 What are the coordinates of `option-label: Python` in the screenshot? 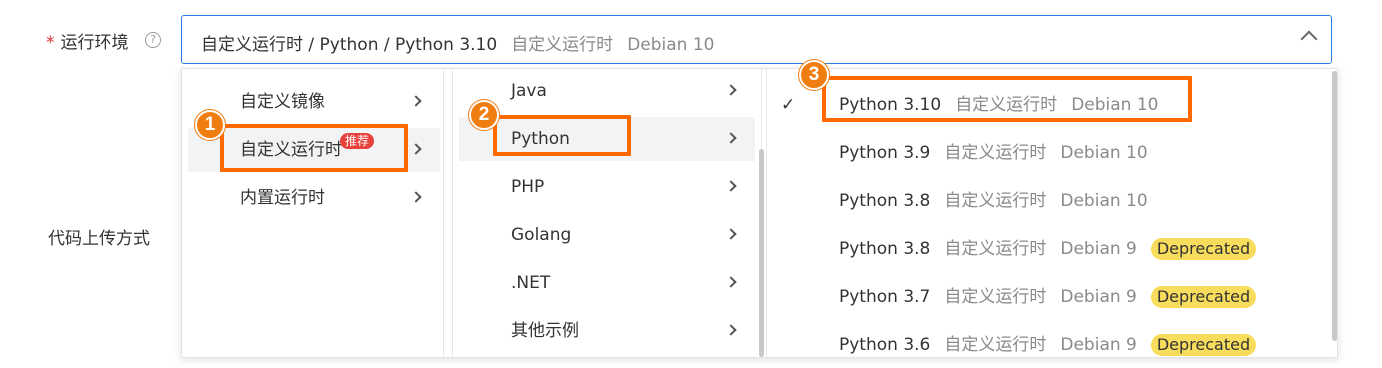 It's located at (540, 139).